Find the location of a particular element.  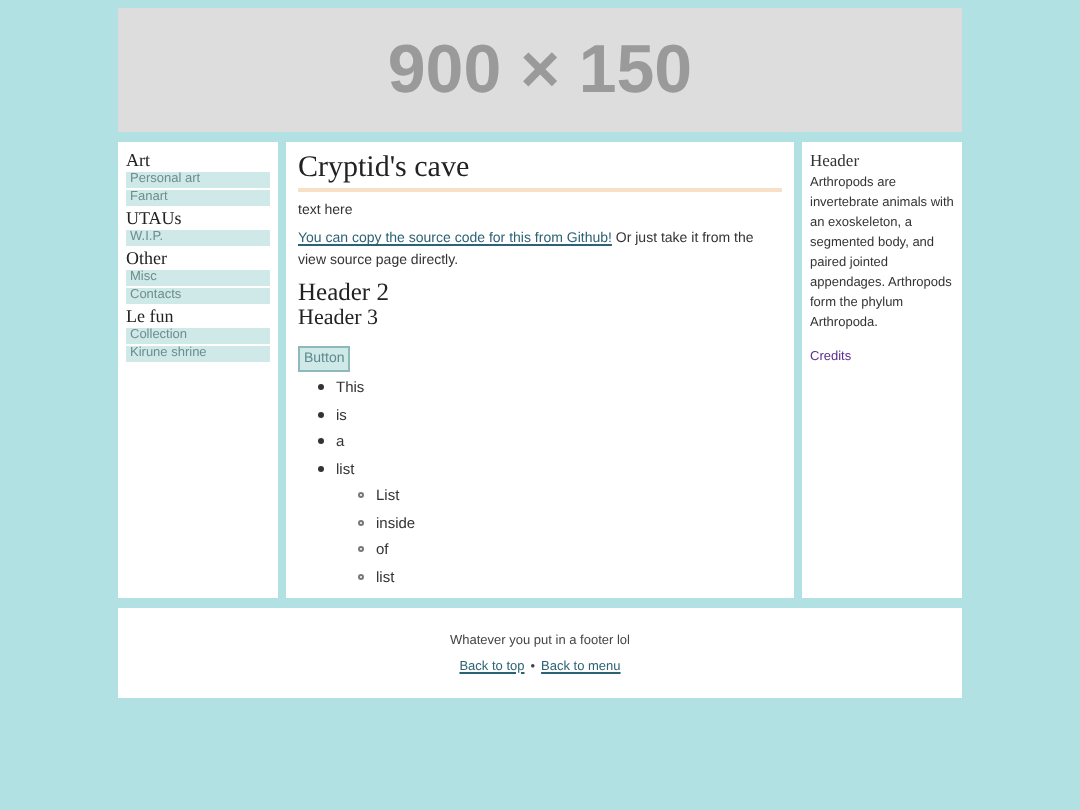

header-2: Header 2 is located at coordinates (344, 292).